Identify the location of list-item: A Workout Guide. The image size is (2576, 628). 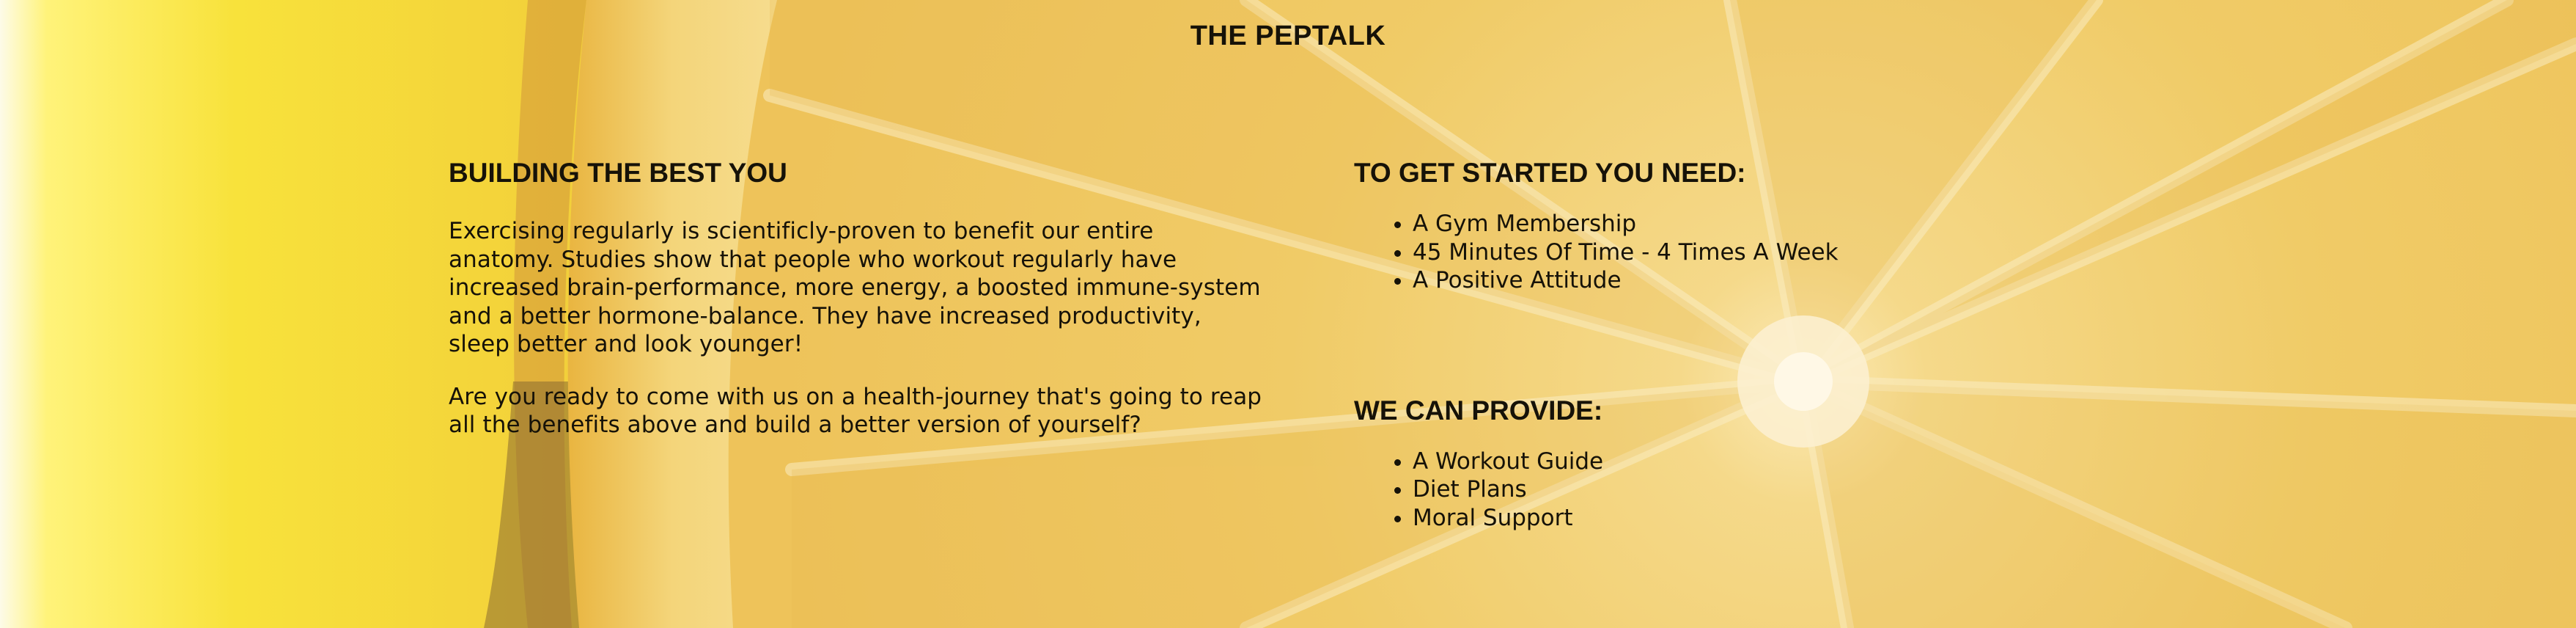
(1713, 462).